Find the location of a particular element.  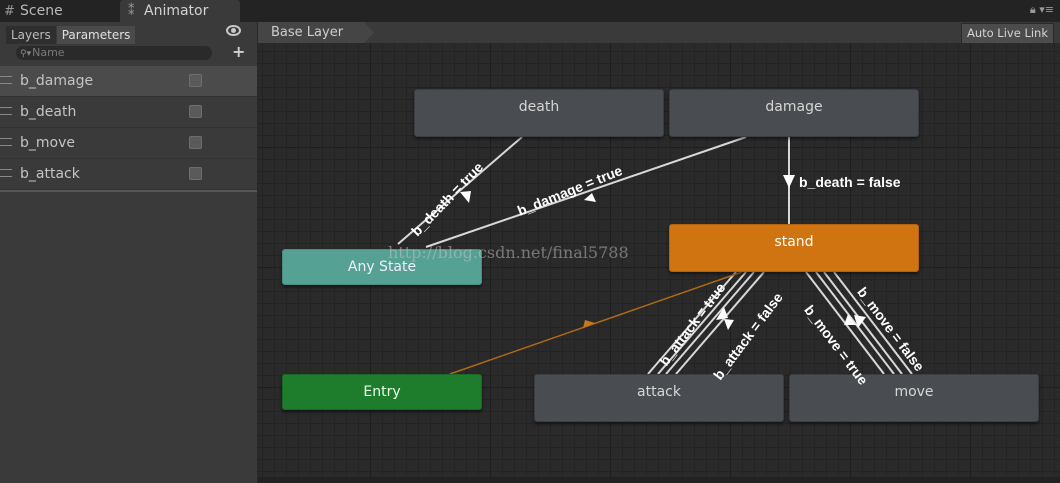

parameter-name: b_damage is located at coordinates (57, 81).